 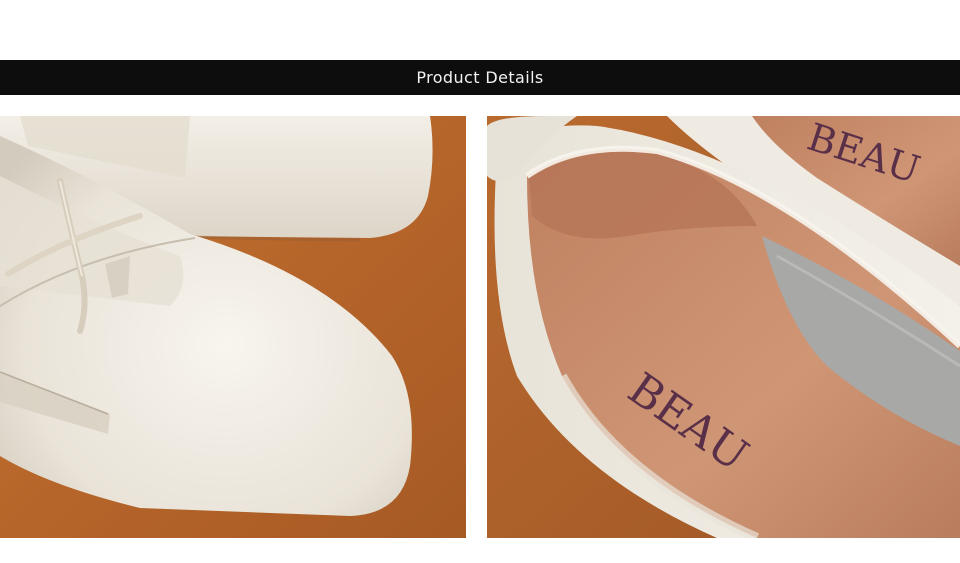 I want to click on section-title: Product Details, so click(x=480, y=77).